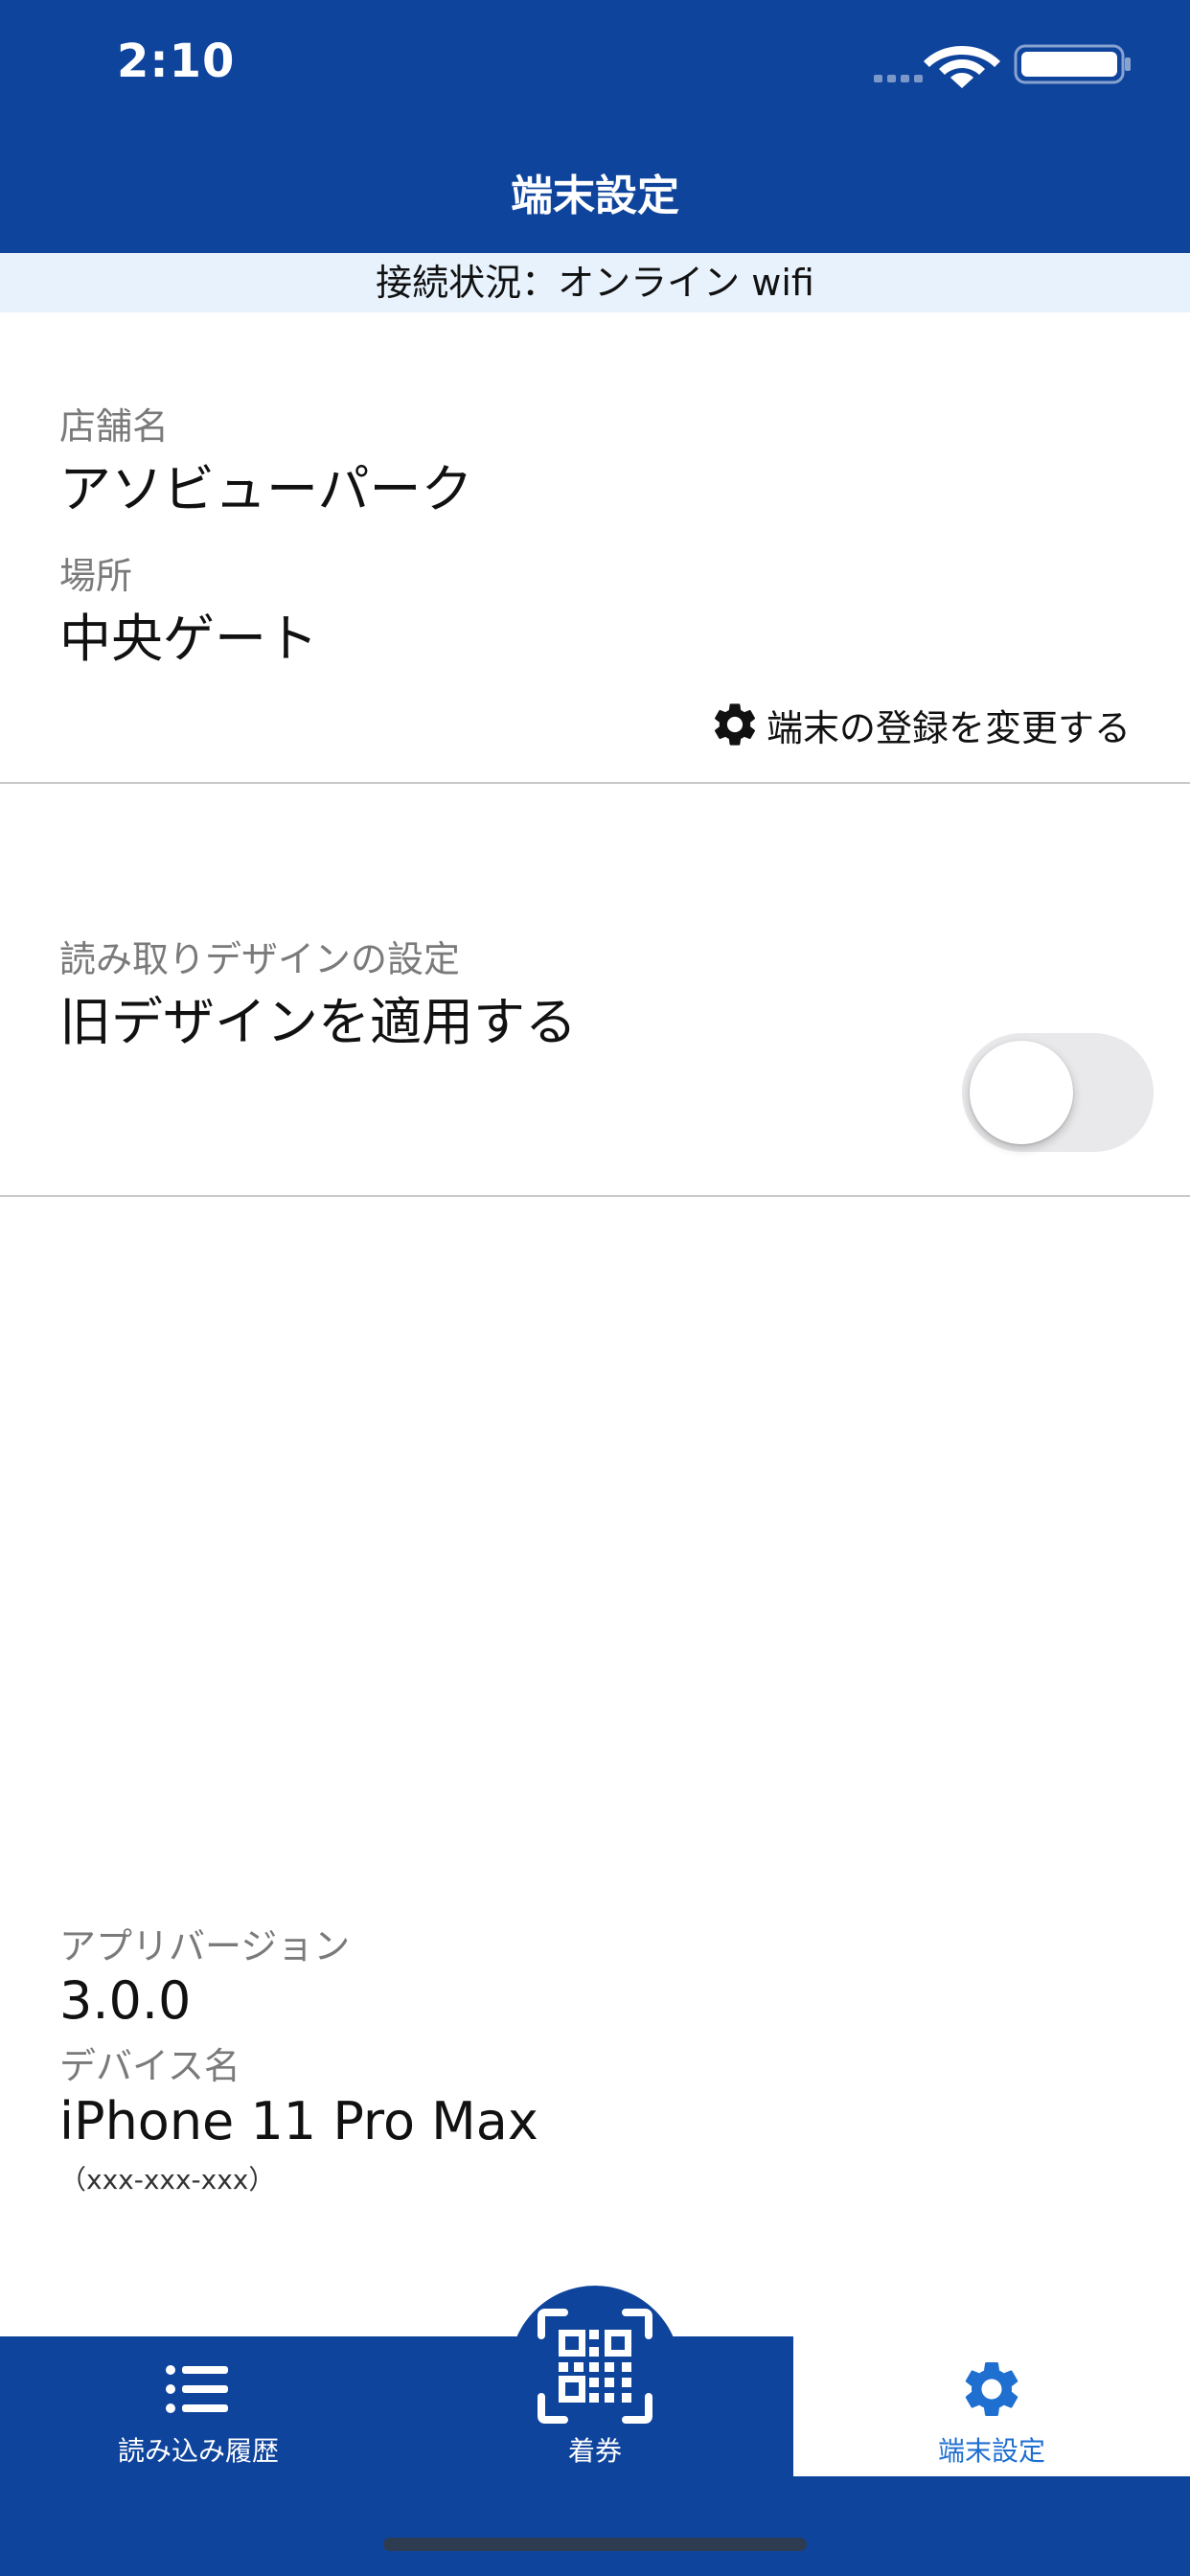 The height and width of the screenshot is (2576, 1190). What do you see at coordinates (260, 959) in the screenshot?
I see `design-setting-label: 読み取りデザインの設定` at bounding box center [260, 959].